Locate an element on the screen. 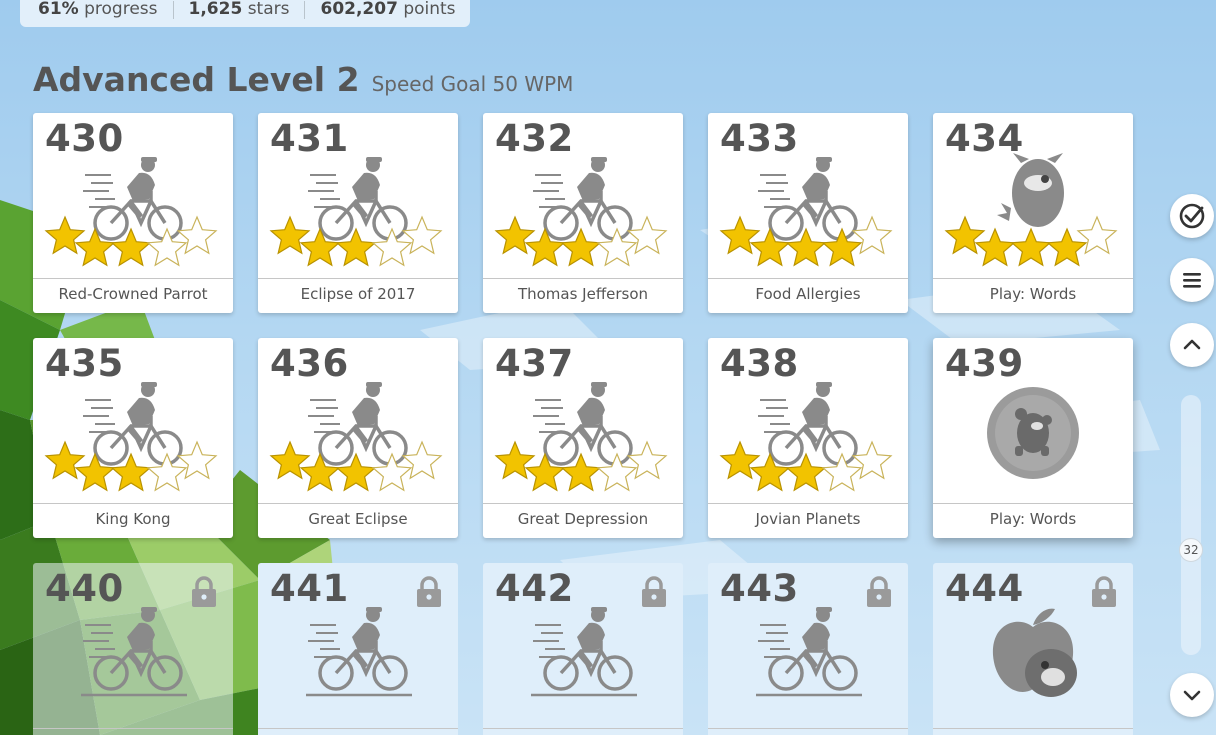 This screenshot has height=735, width=1216. lesson-tile-440: 440 is located at coordinates (133, 649).